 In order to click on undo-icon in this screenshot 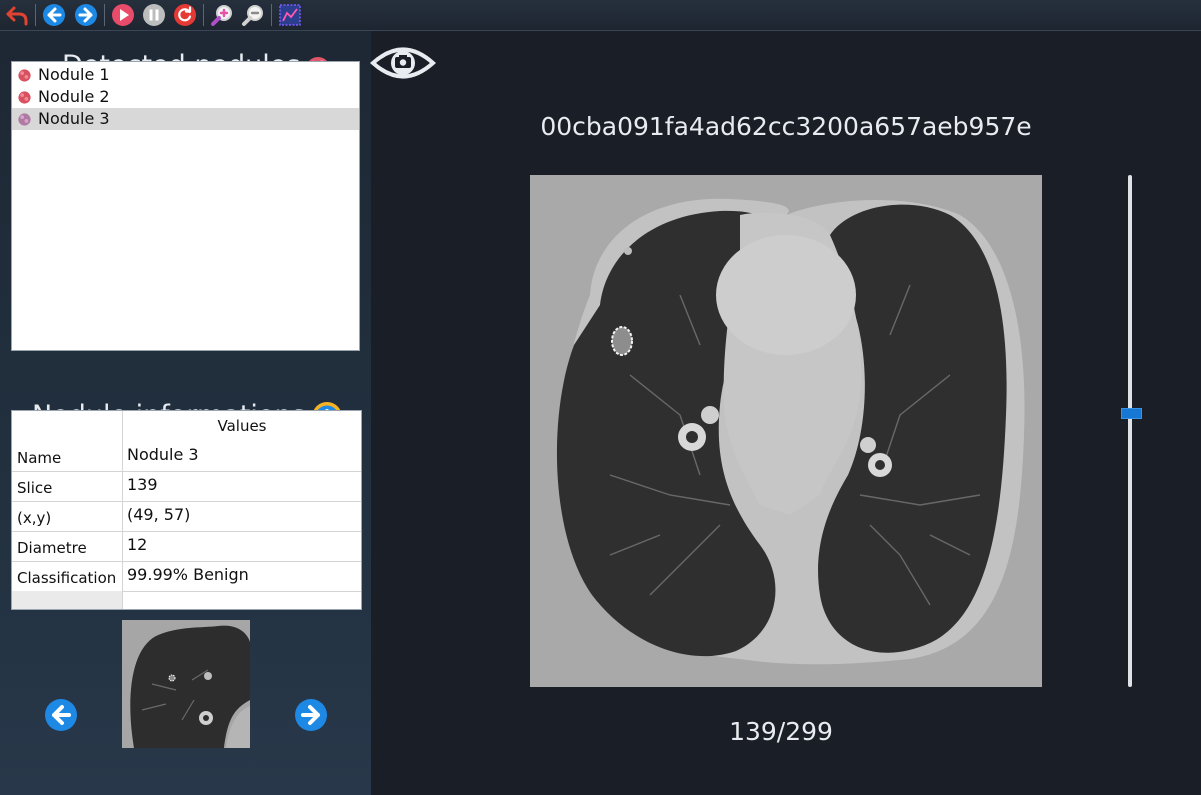, I will do `click(17, 15)`.